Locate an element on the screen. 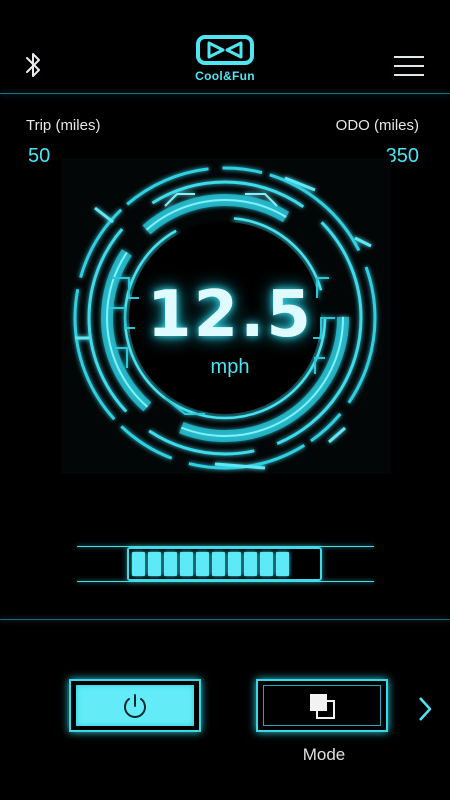  bluetooth-icon is located at coordinates (33, 65).